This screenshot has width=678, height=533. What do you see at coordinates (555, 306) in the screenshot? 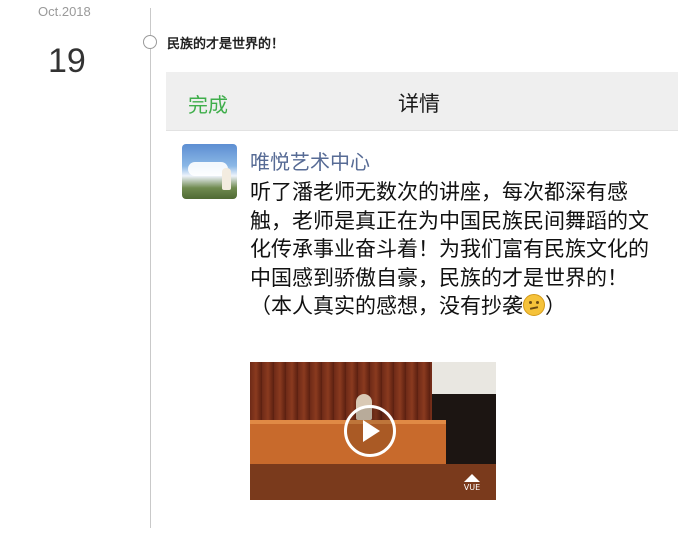
I see `message-tail: ）` at bounding box center [555, 306].